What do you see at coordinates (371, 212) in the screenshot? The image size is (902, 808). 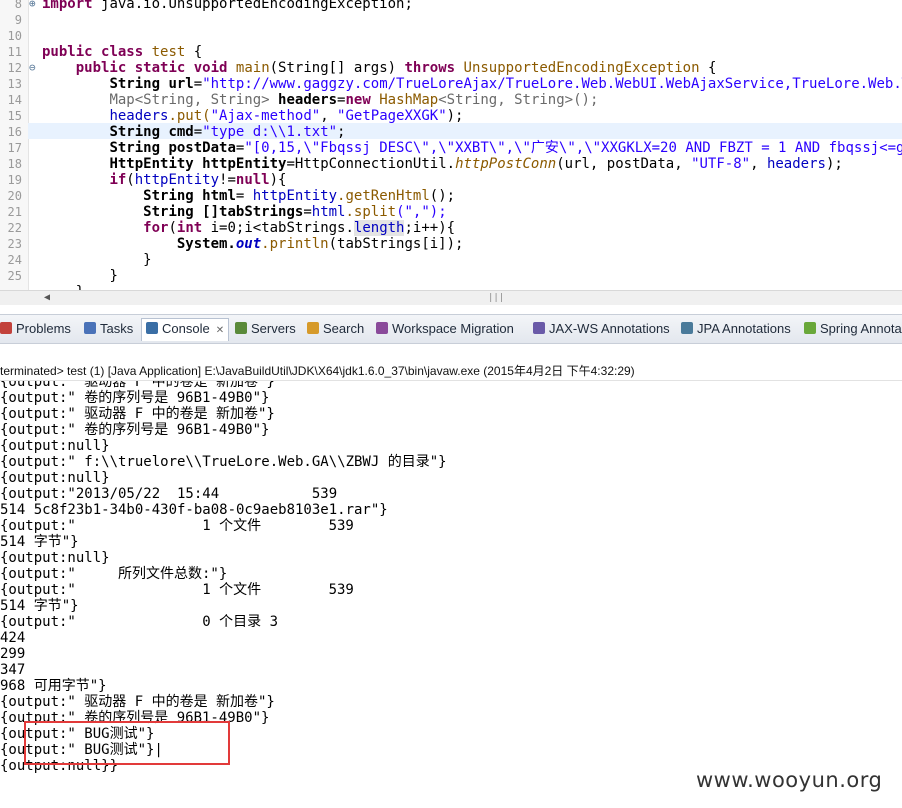 I see `method-call: .split` at bounding box center [371, 212].